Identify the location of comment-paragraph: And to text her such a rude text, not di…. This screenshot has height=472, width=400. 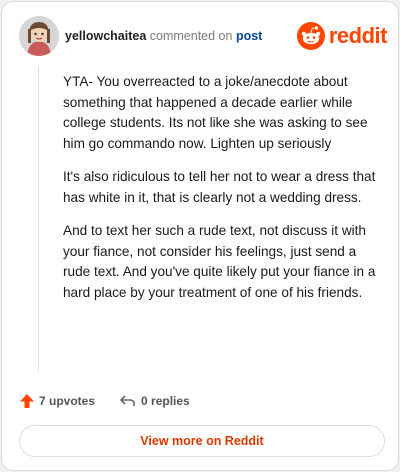
(219, 261).